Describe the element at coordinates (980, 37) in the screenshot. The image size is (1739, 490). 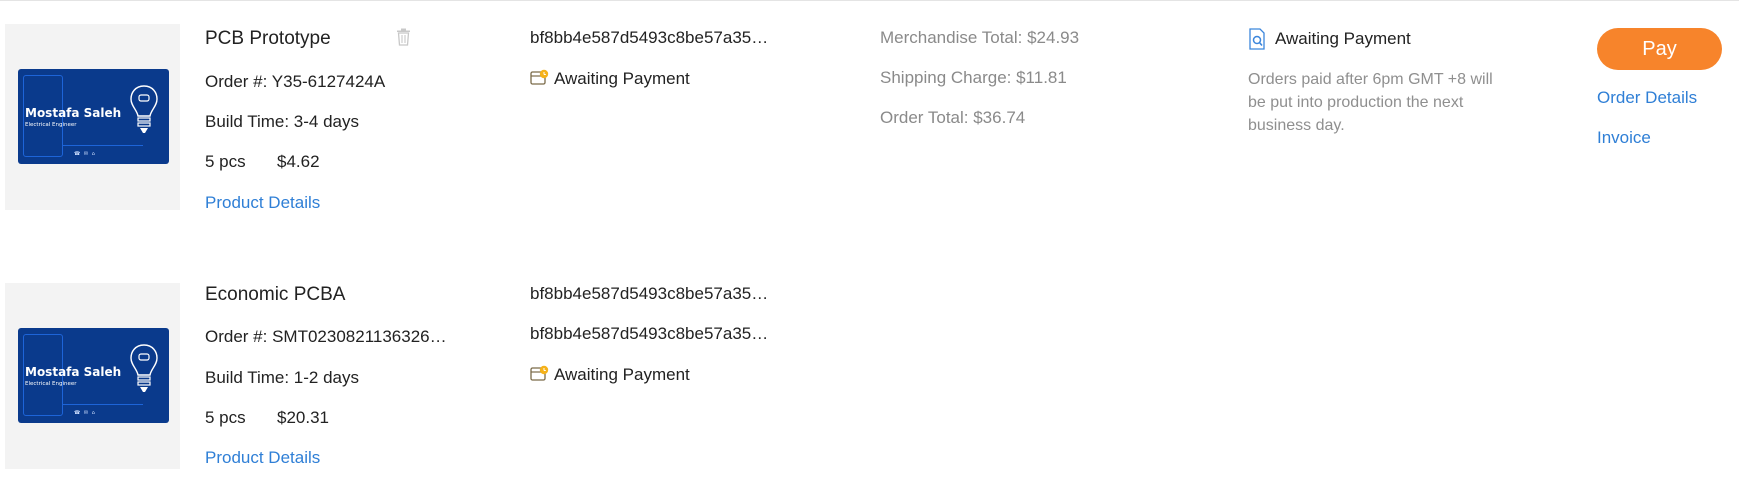
I see `merchandise-total: Merchandise Total: $24.93` at that location.